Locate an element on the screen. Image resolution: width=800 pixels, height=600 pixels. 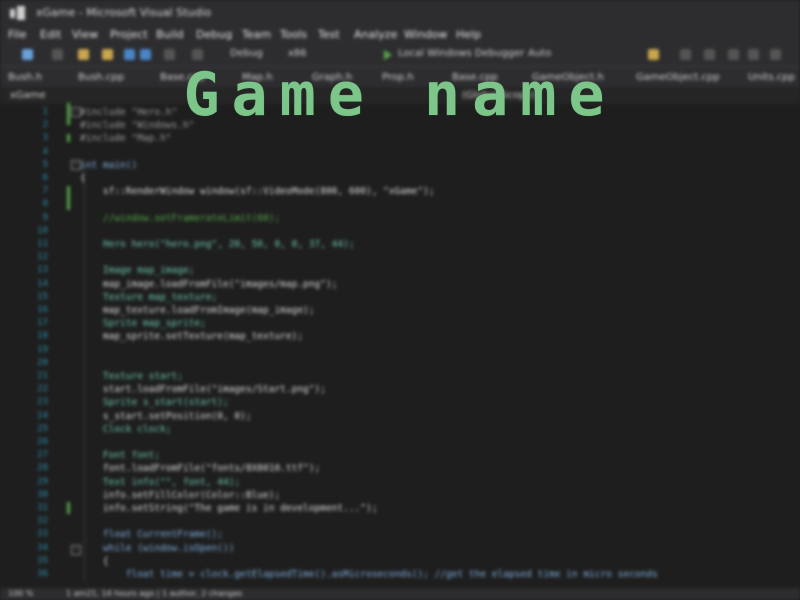
line-number: 8 is located at coordinates (45, 204).